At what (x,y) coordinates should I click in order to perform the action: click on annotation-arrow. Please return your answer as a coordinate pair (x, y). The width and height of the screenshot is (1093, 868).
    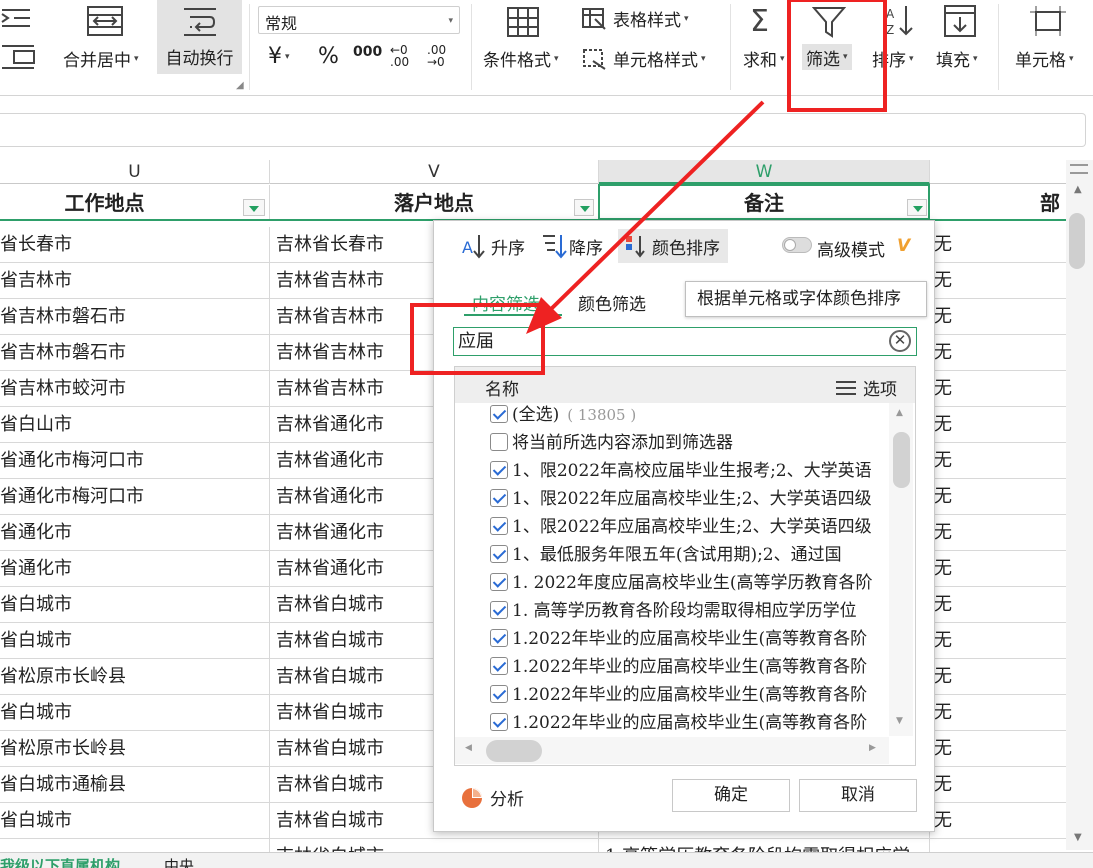
    Looking at the image, I should click on (645, 217).